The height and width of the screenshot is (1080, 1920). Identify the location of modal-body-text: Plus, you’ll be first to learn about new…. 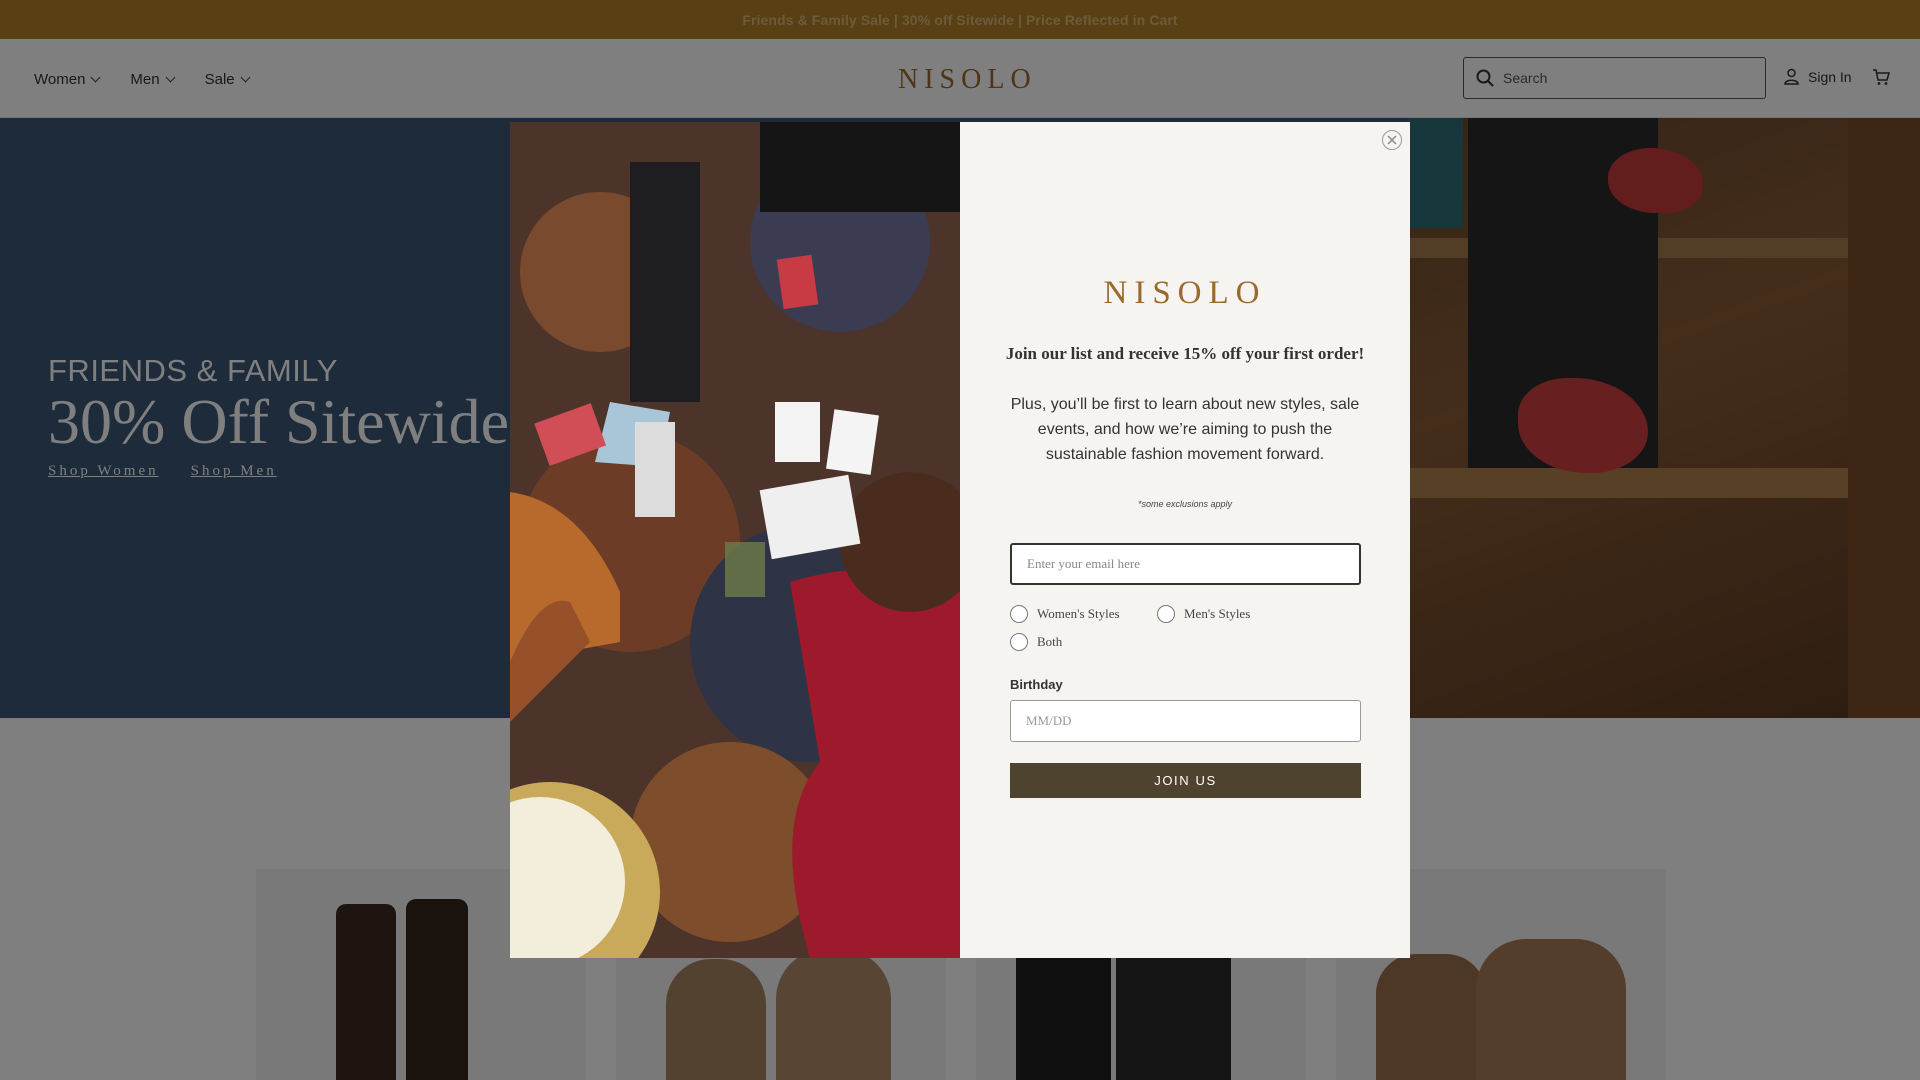
(1185, 429).